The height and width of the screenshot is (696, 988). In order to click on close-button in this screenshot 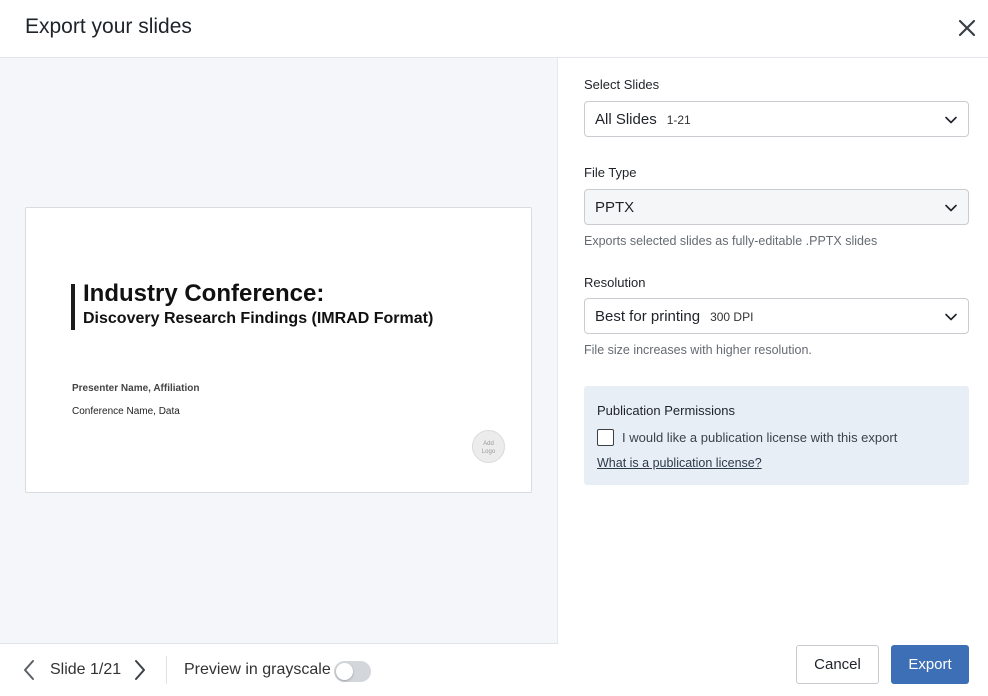, I will do `click(967, 28)`.